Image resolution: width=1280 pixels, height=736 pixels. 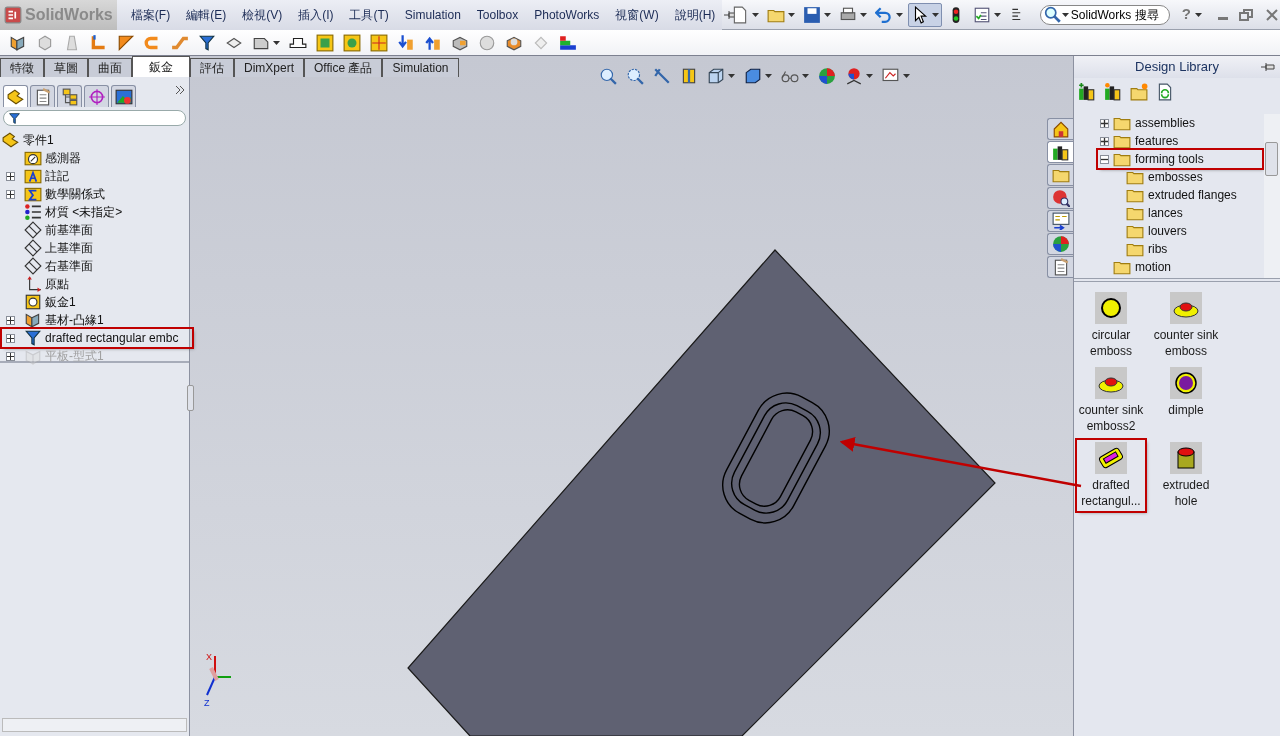 What do you see at coordinates (206, 14) in the screenshot?
I see `menu-item: 編輯(E)` at bounding box center [206, 14].